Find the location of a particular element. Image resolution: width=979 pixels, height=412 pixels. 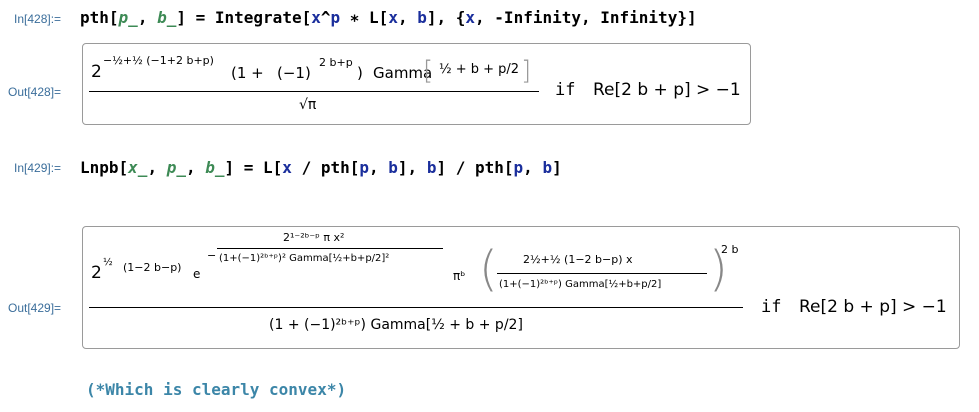

close-open: ], { is located at coordinates (446, 17).